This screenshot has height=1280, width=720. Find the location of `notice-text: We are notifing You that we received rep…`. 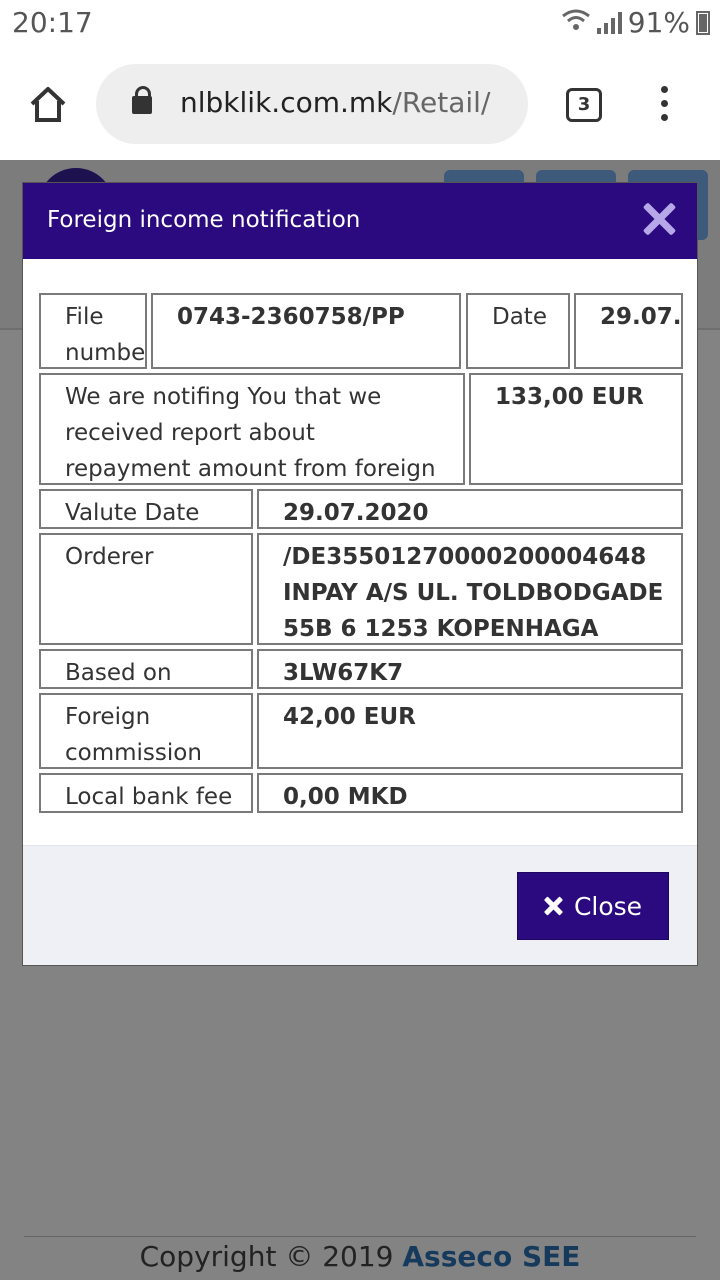

notice-text: We are notifing You that we received rep… is located at coordinates (252, 429).